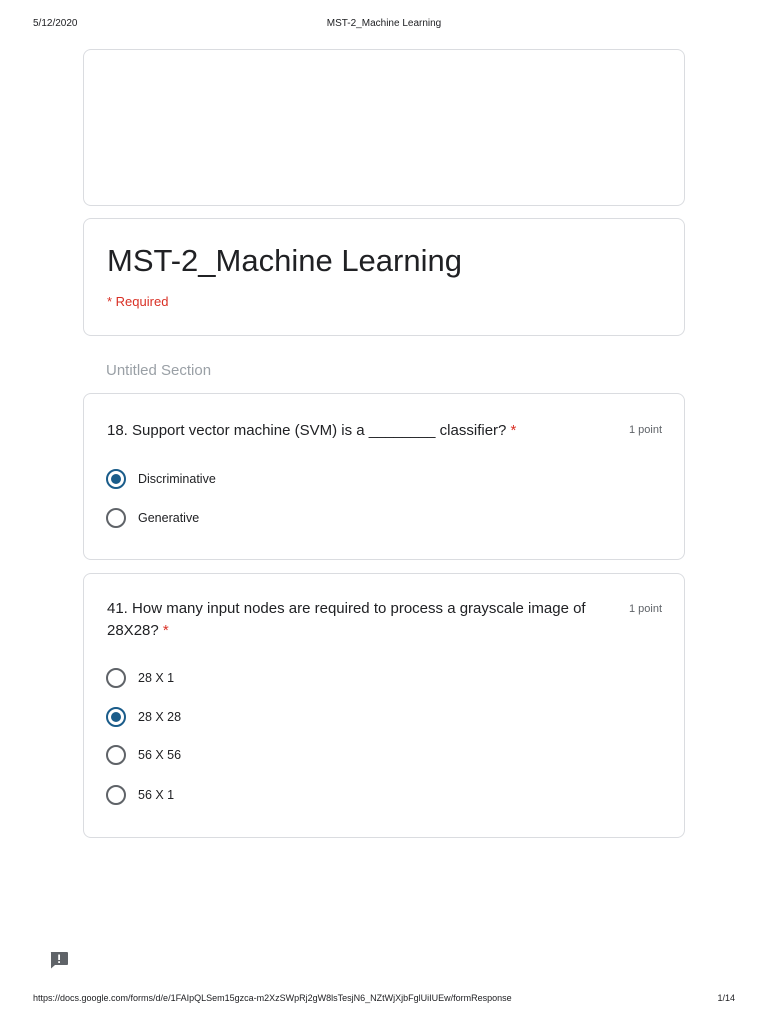  Describe the element at coordinates (726, 998) in the screenshot. I see `footer-page-number: 1/14` at that location.